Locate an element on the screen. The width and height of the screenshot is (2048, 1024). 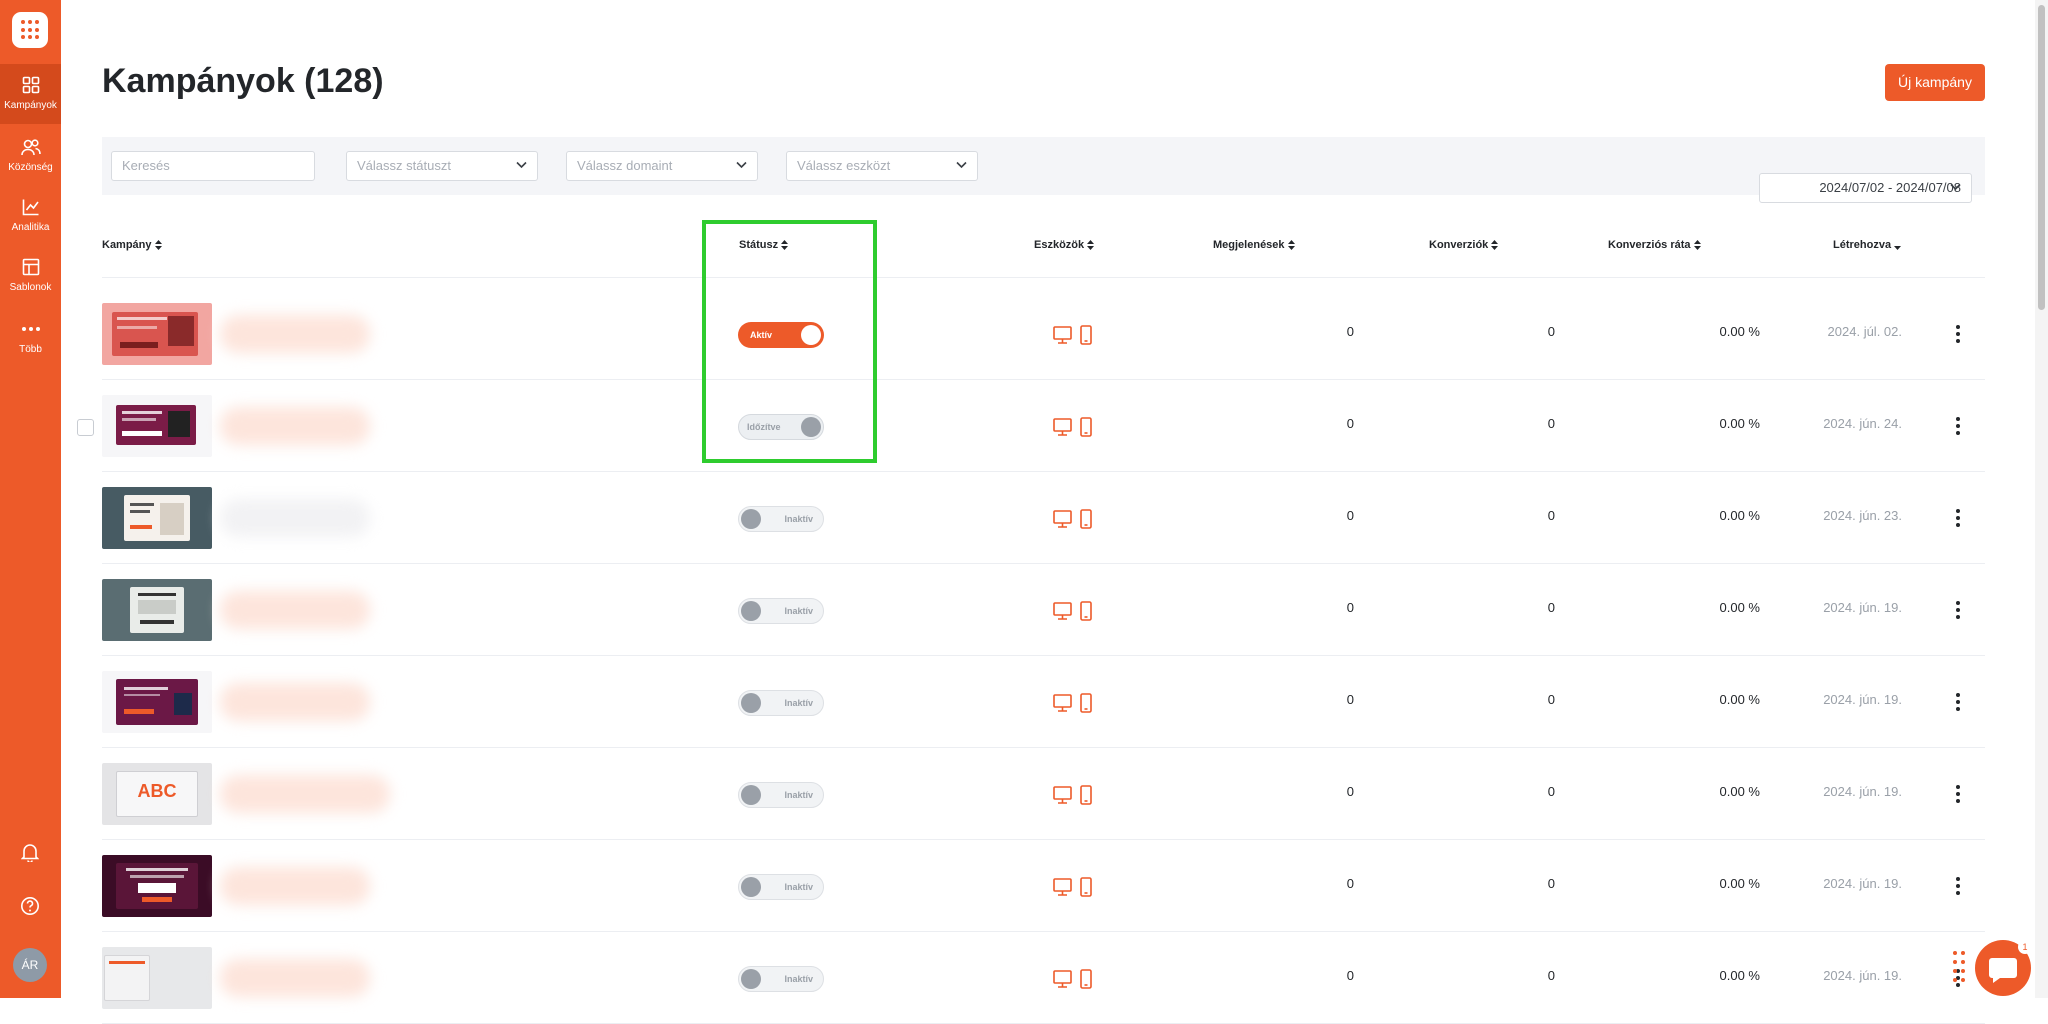
search-input: Keresés is located at coordinates (213, 166).